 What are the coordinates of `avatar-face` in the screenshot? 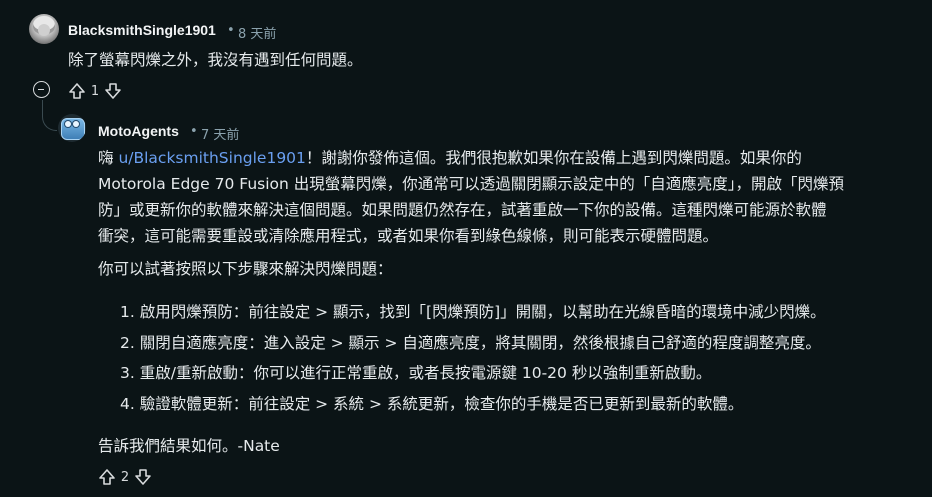 It's located at (44, 30).